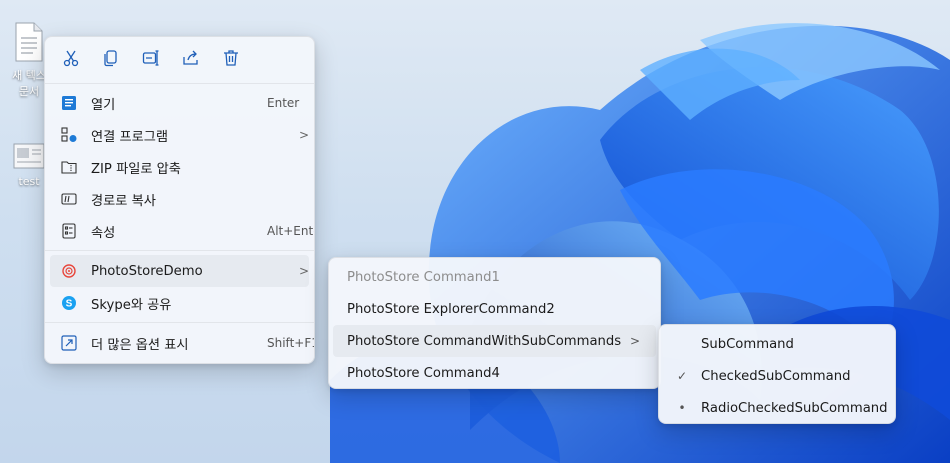 This screenshot has height=463, width=950. Describe the element at coordinates (682, 376) in the screenshot. I see `checkmark-icon: ✓` at that location.